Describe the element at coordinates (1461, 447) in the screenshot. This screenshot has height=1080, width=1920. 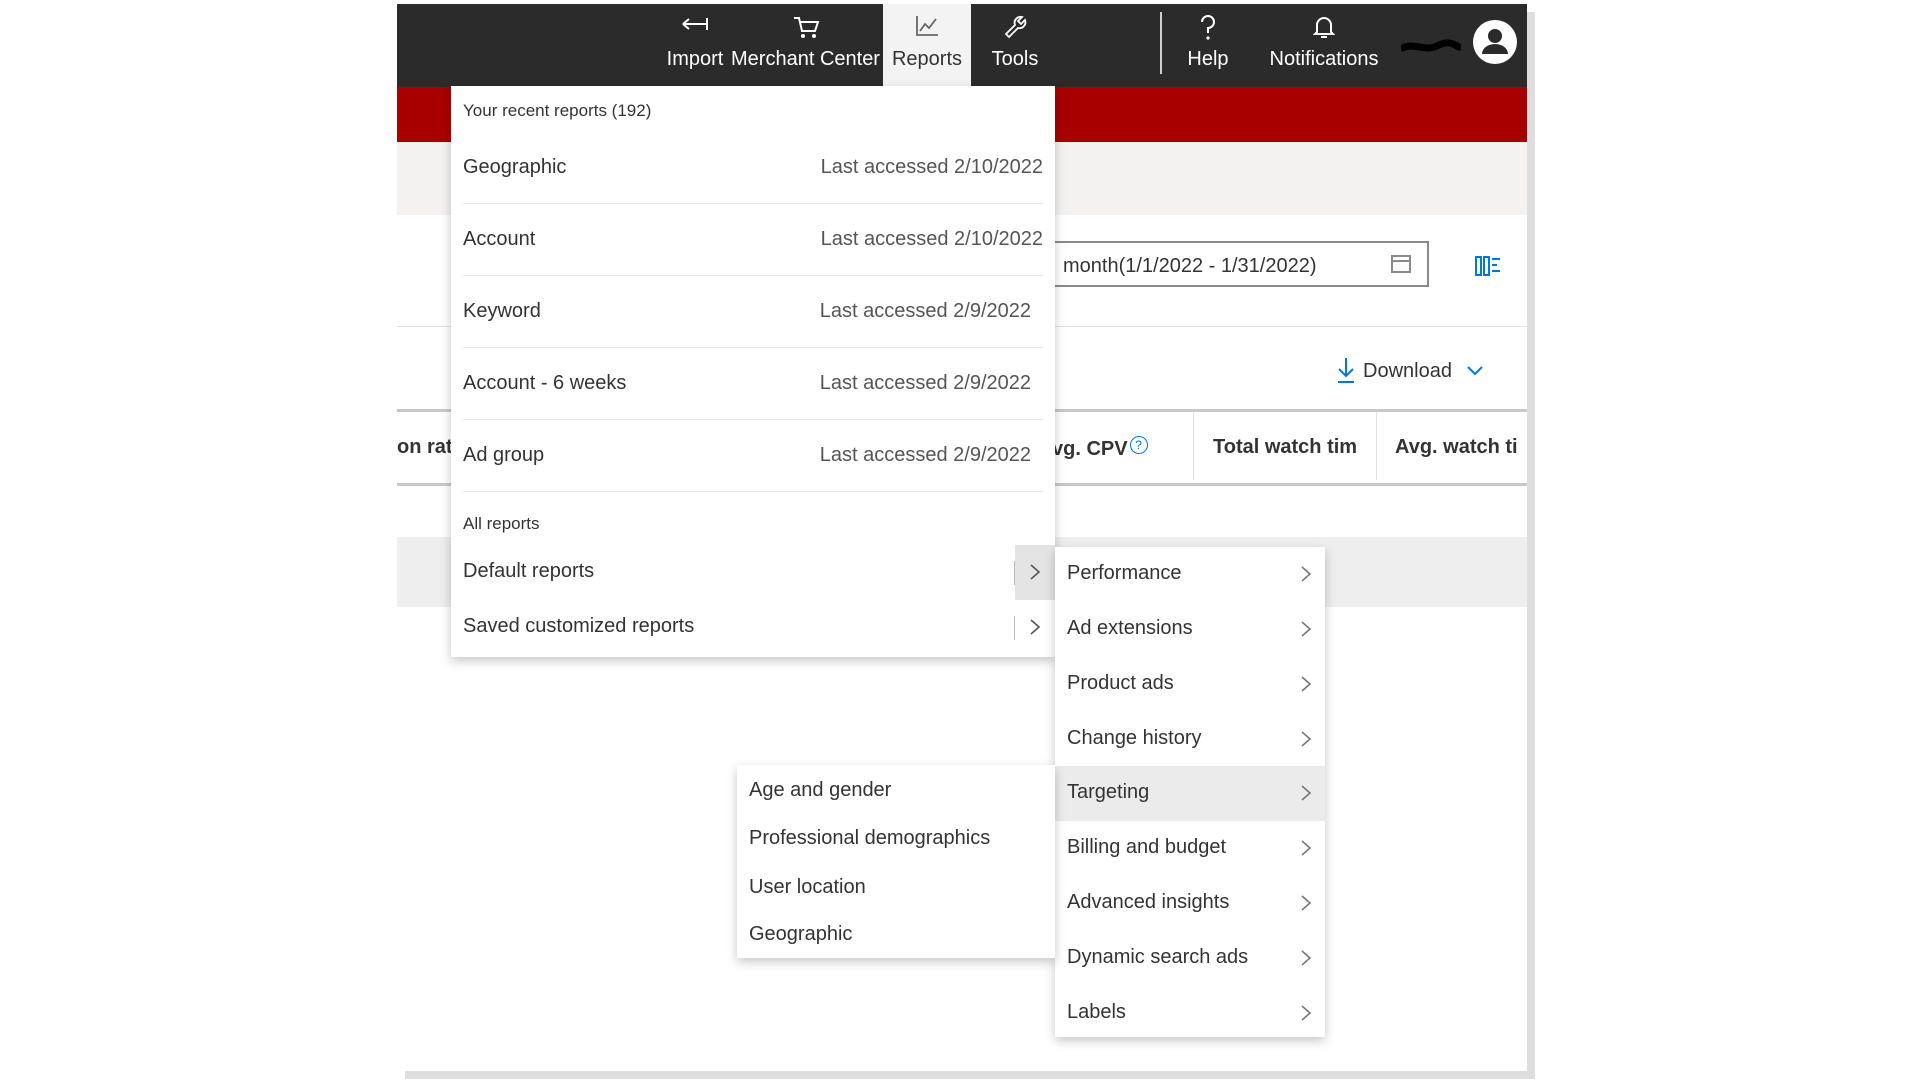
I see `col-header-avg-watch-time: Avg. watch ti` at that location.